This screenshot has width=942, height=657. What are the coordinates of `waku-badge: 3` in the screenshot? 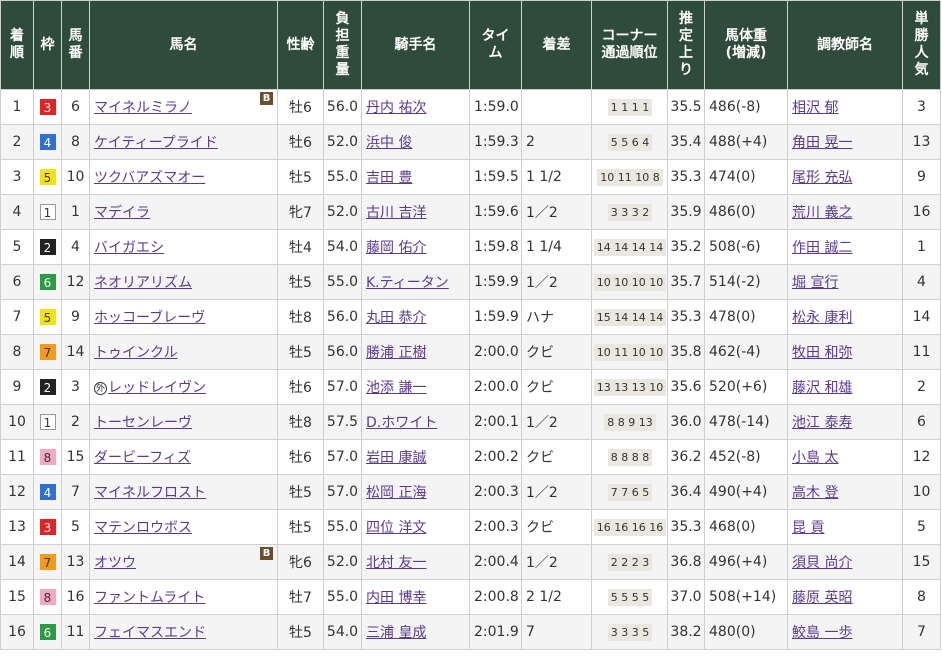 It's located at (47, 526).